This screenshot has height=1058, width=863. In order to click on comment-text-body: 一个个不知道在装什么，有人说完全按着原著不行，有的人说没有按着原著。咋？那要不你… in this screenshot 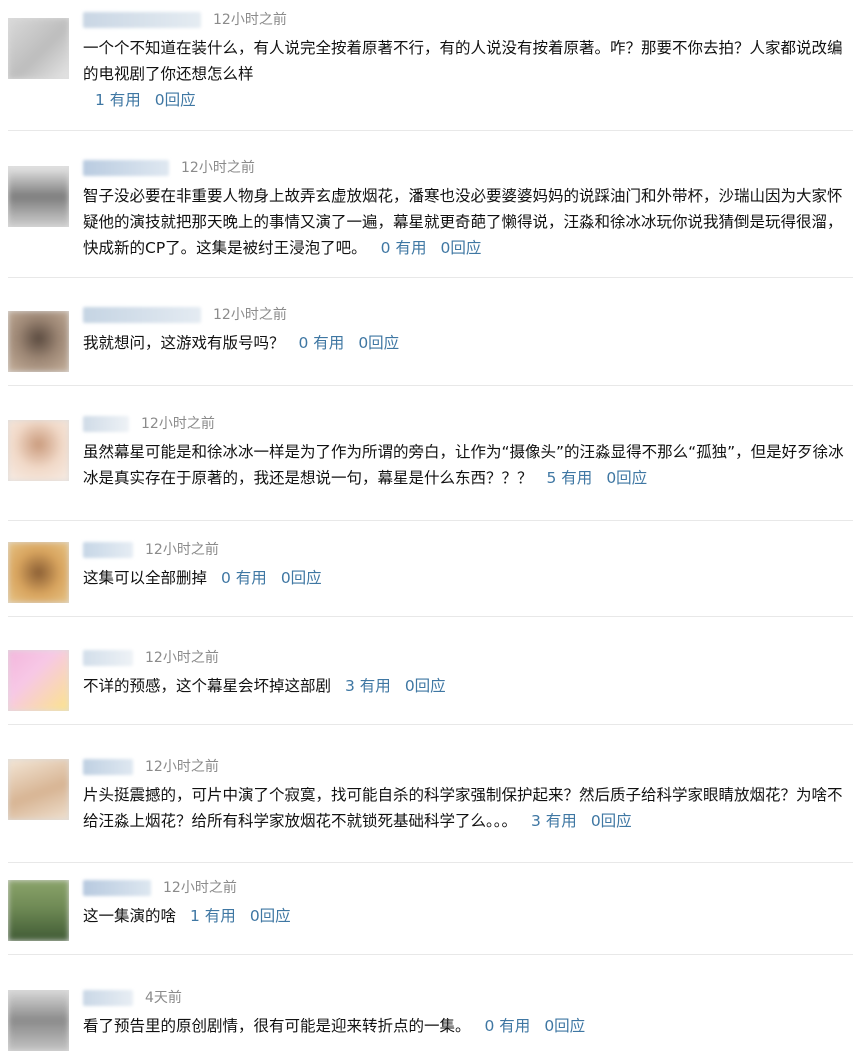, I will do `click(463, 61)`.